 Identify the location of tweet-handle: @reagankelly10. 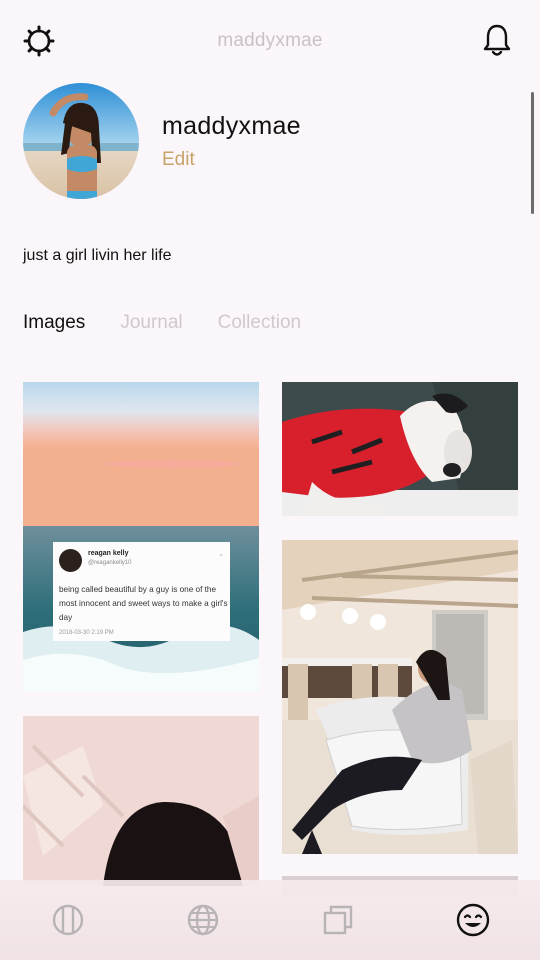
(110, 563).